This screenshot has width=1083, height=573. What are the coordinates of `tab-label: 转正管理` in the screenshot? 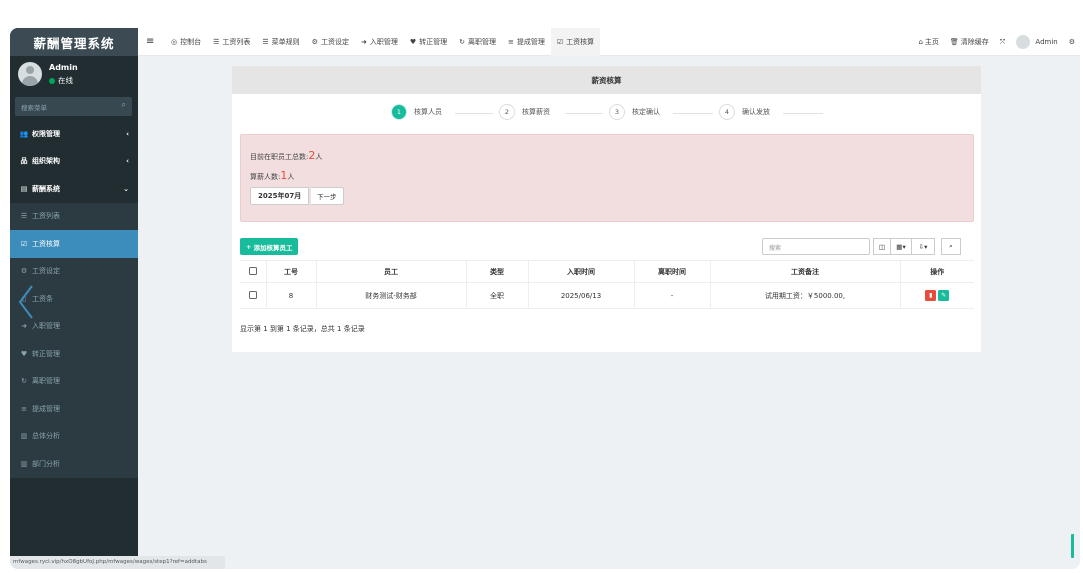 It's located at (433, 42).